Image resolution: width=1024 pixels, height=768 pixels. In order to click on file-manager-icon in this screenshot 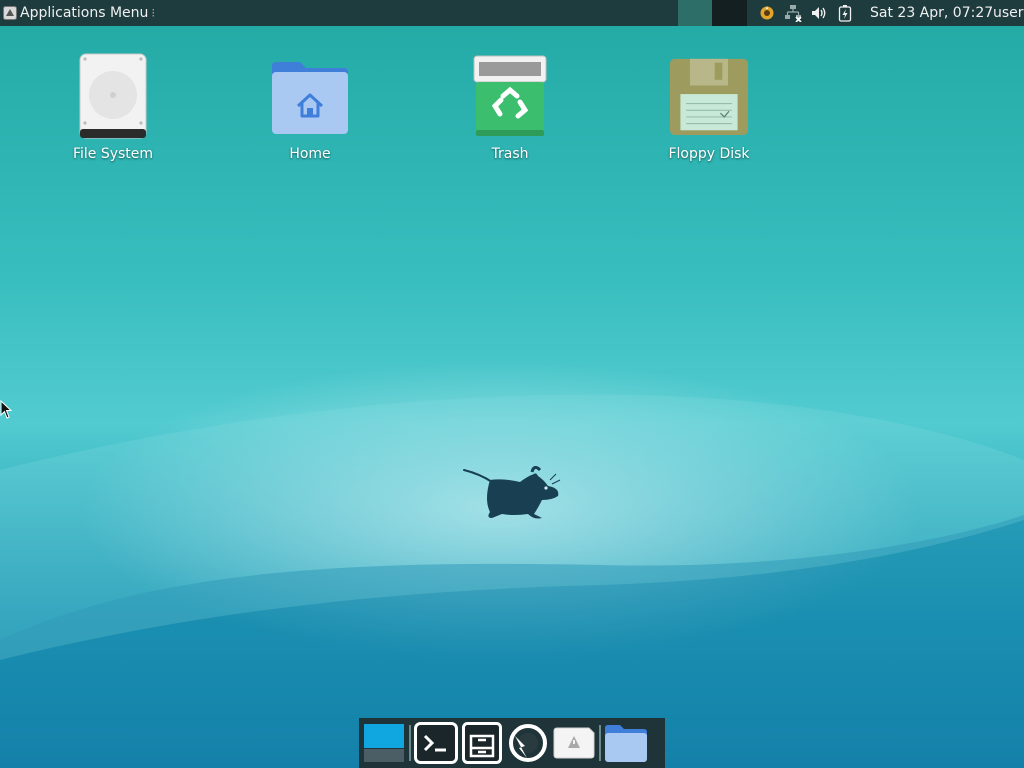, I will do `click(482, 743)`.